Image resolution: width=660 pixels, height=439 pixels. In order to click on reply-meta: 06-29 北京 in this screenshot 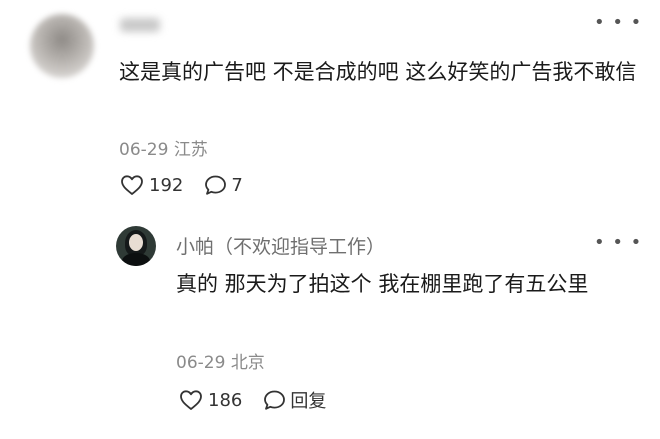, I will do `click(220, 360)`.